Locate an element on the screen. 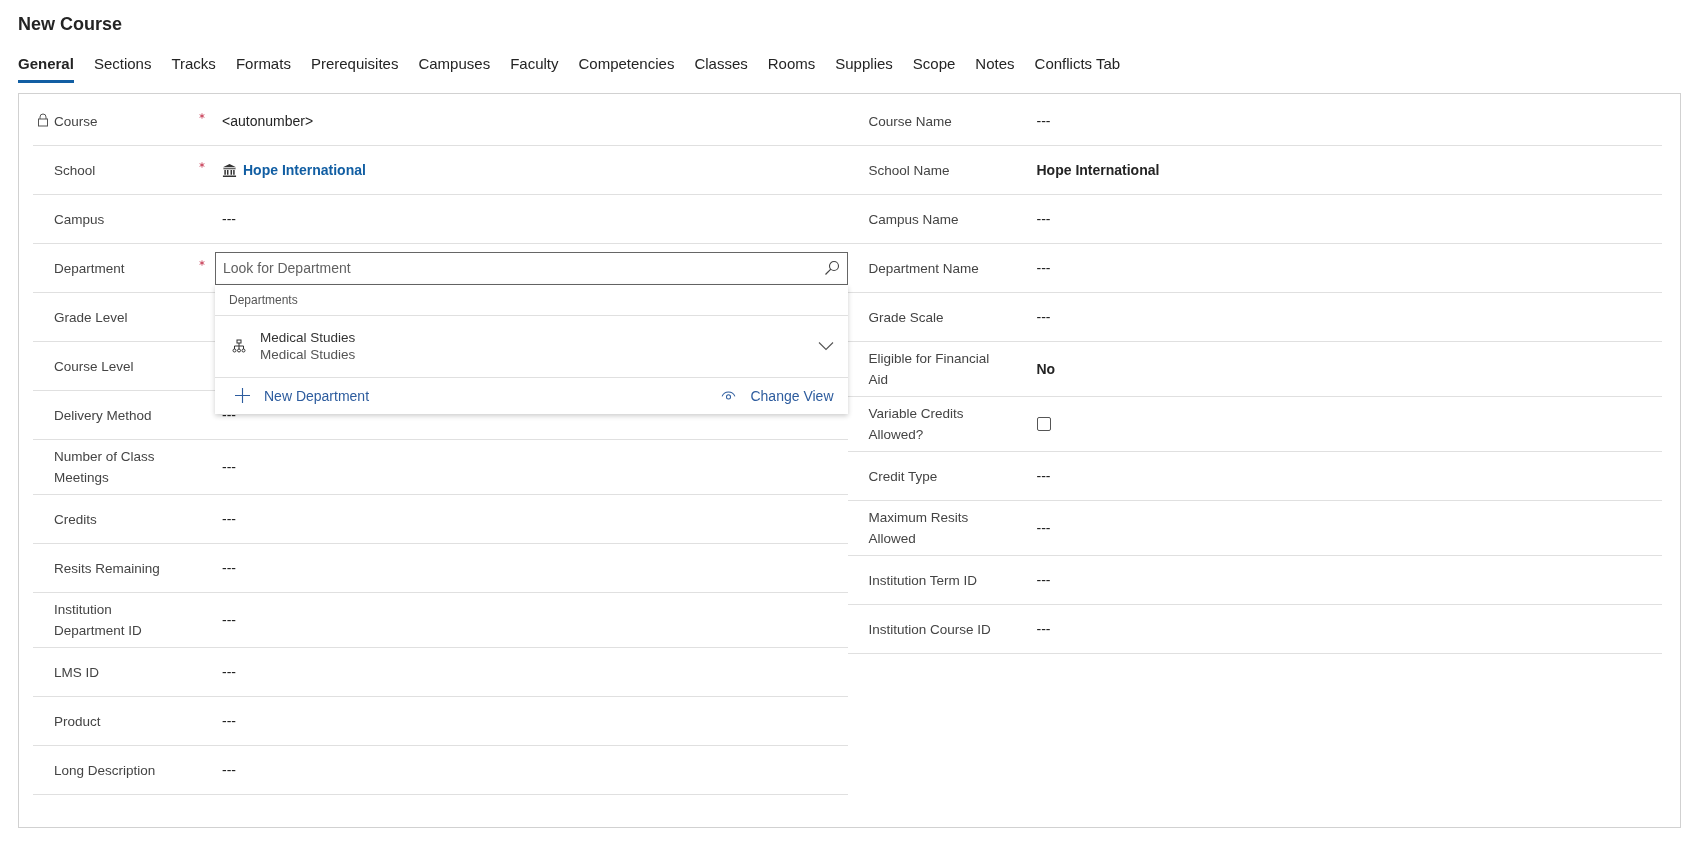 The width and height of the screenshot is (1693, 847). field-label: Long Description is located at coordinates (105, 770).